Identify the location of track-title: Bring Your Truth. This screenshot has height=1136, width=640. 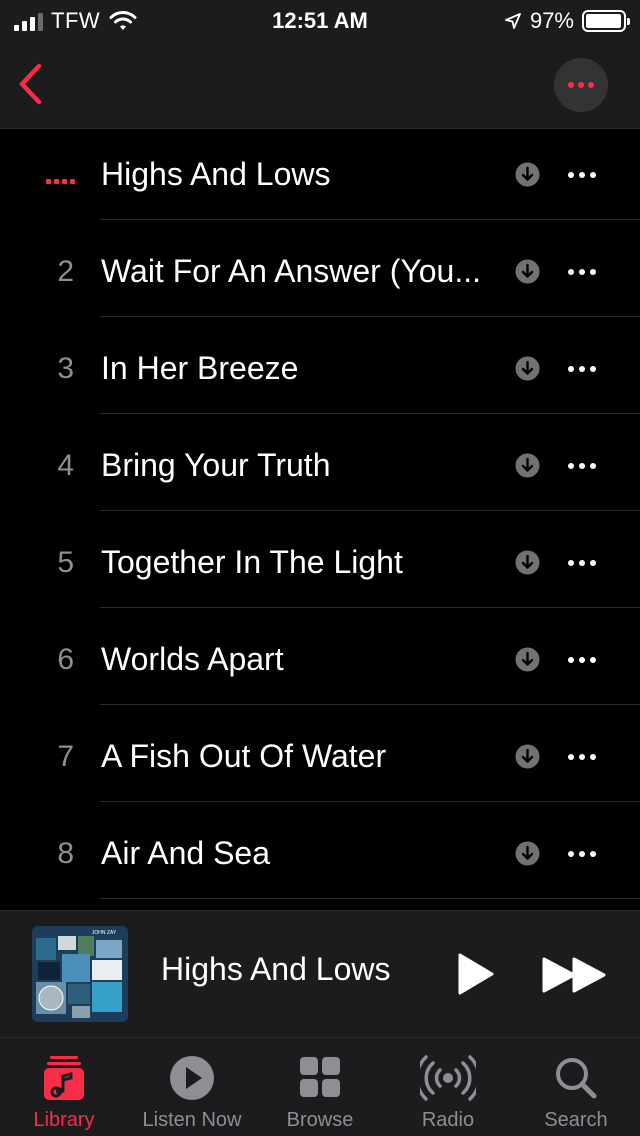
(216, 465).